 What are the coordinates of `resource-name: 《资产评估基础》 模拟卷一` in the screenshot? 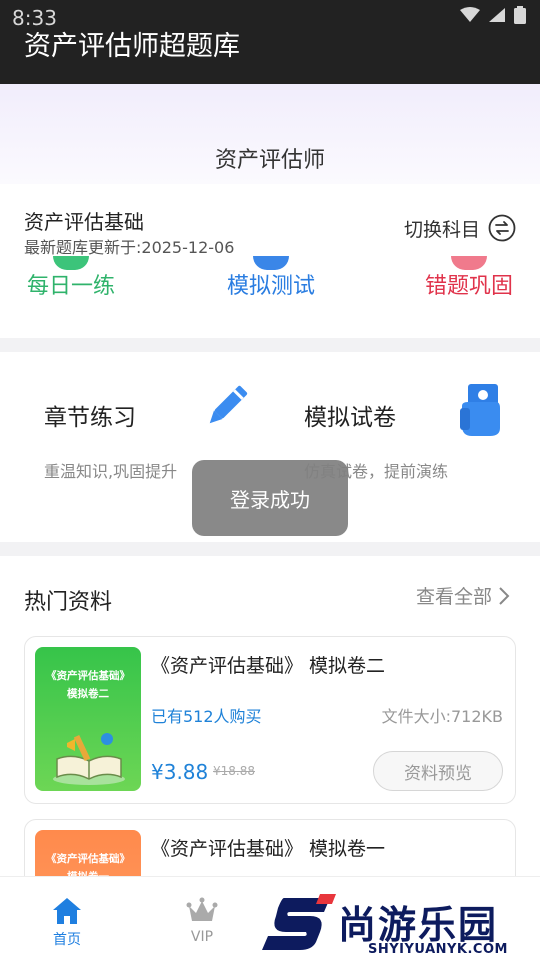 It's located at (268, 849).